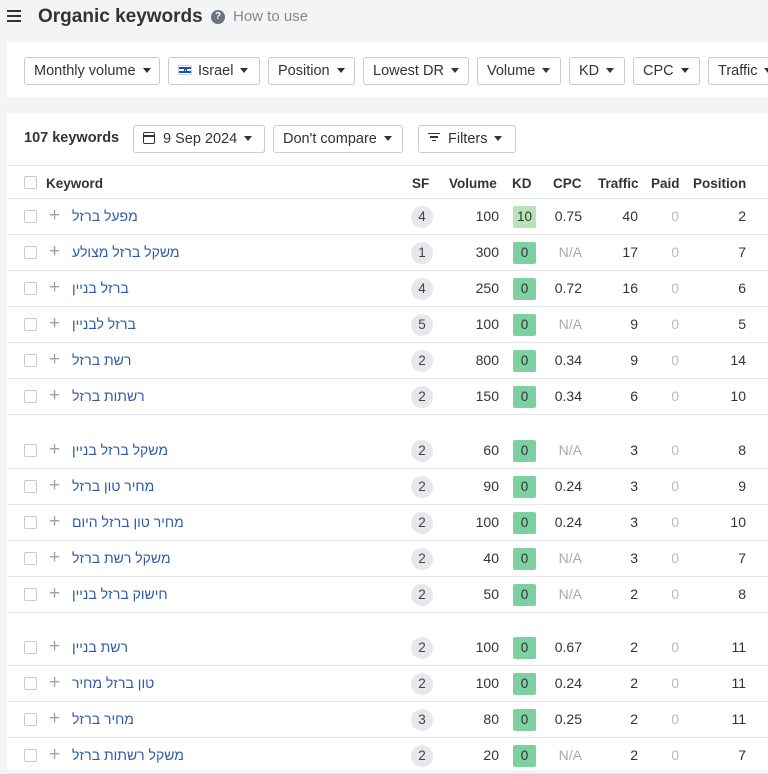 This screenshot has width=768, height=774. I want to click on keyword-link: רשת ברזל, so click(101, 360).